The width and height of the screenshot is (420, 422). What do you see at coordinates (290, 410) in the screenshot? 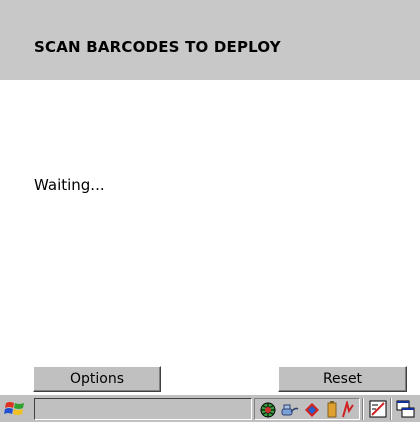
I see `connection-icon` at bounding box center [290, 410].